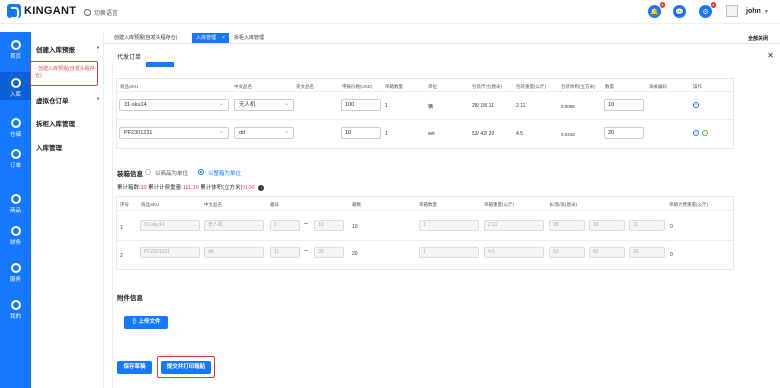  Describe the element at coordinates (15, 268) in the screenshot. I see `service-icon` at that location.